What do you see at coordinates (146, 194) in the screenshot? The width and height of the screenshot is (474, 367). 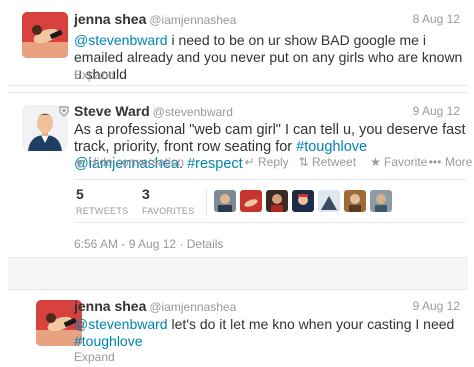 I see `favorites-count: 3` at bounding box center [146, 194].